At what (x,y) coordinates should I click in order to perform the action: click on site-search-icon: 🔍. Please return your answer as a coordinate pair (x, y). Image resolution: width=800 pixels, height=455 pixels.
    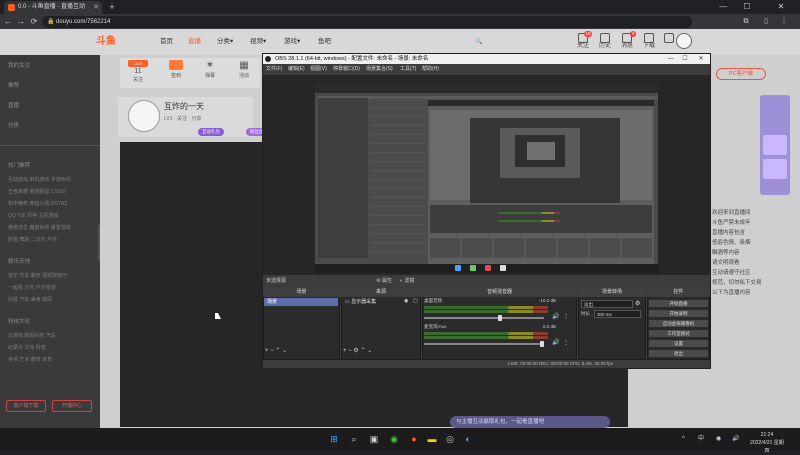
    Looking at the image, I should click on (515, 42).